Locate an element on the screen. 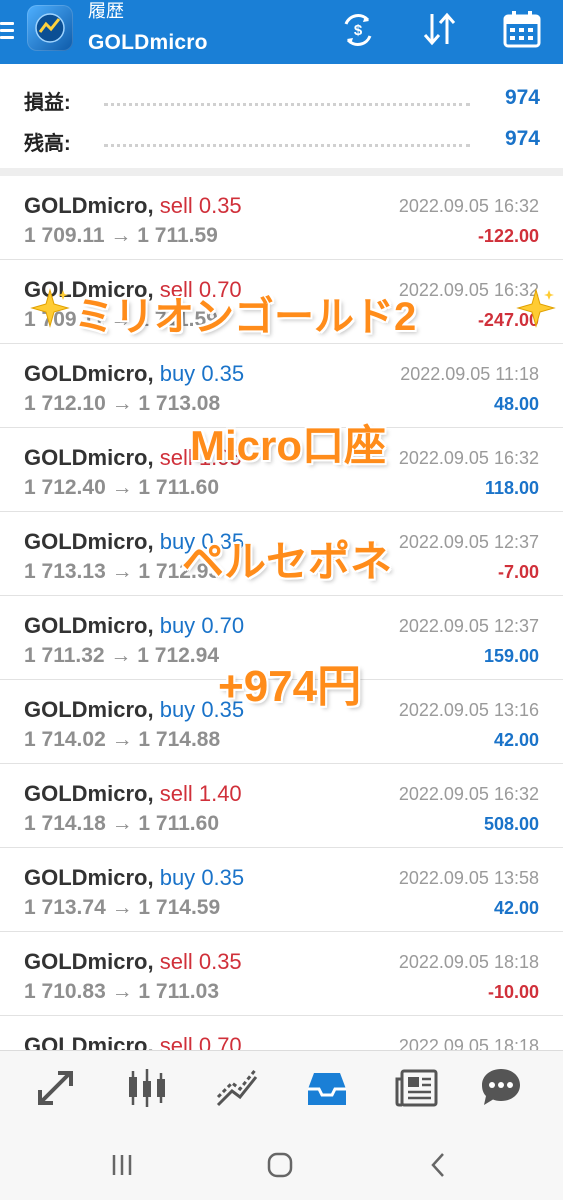 Image resolution: width=563 pixels, height=1200 pixels. deal-profit: -7.00 is located at coordinates (518, 572).